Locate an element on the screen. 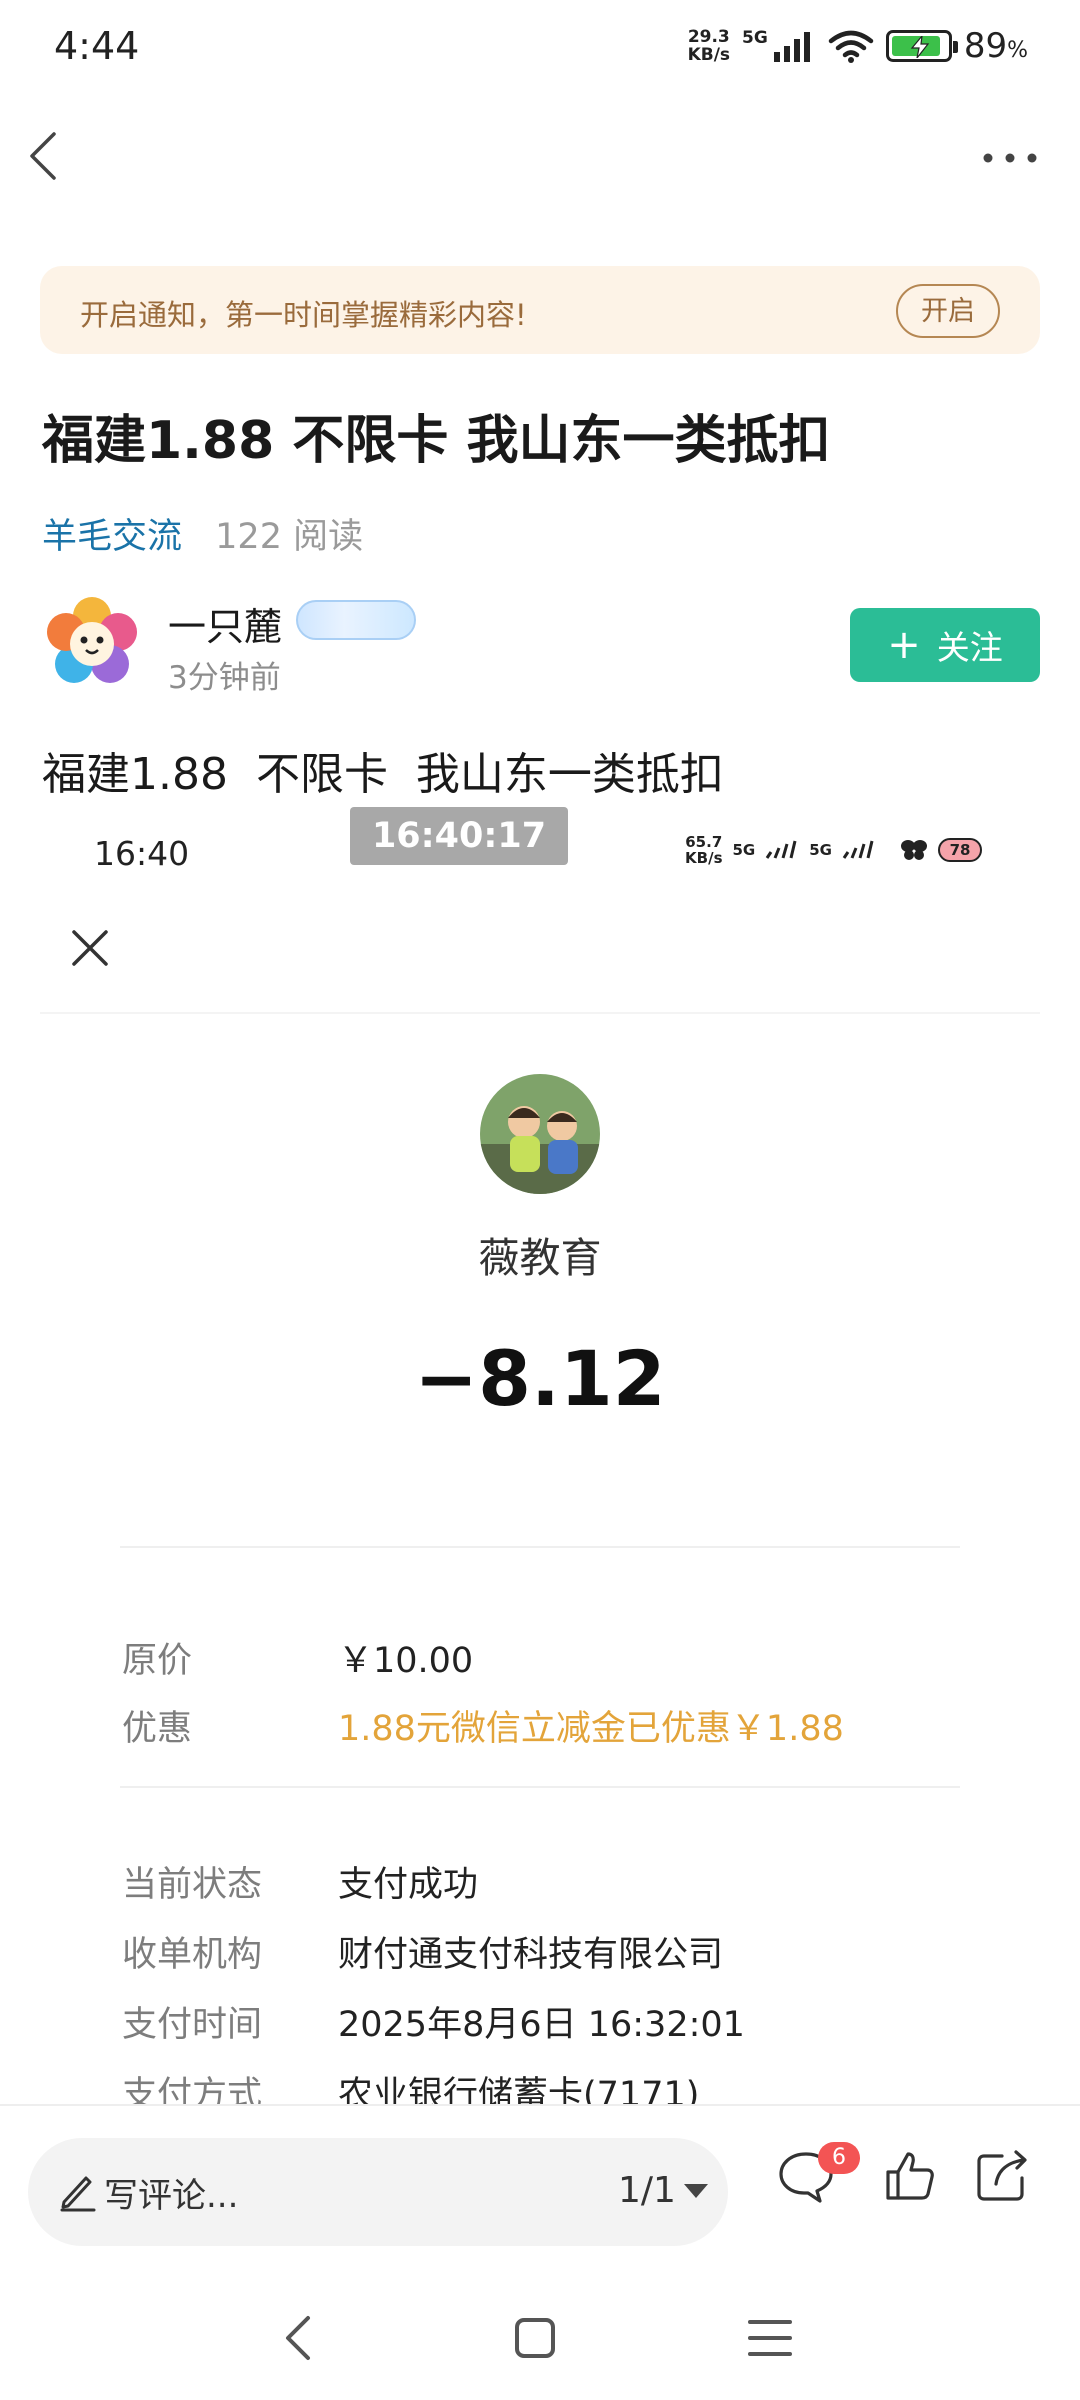 The height and width of the screenshot is (2400, 1080). share-icon is located at coordinates (1002, 2176).